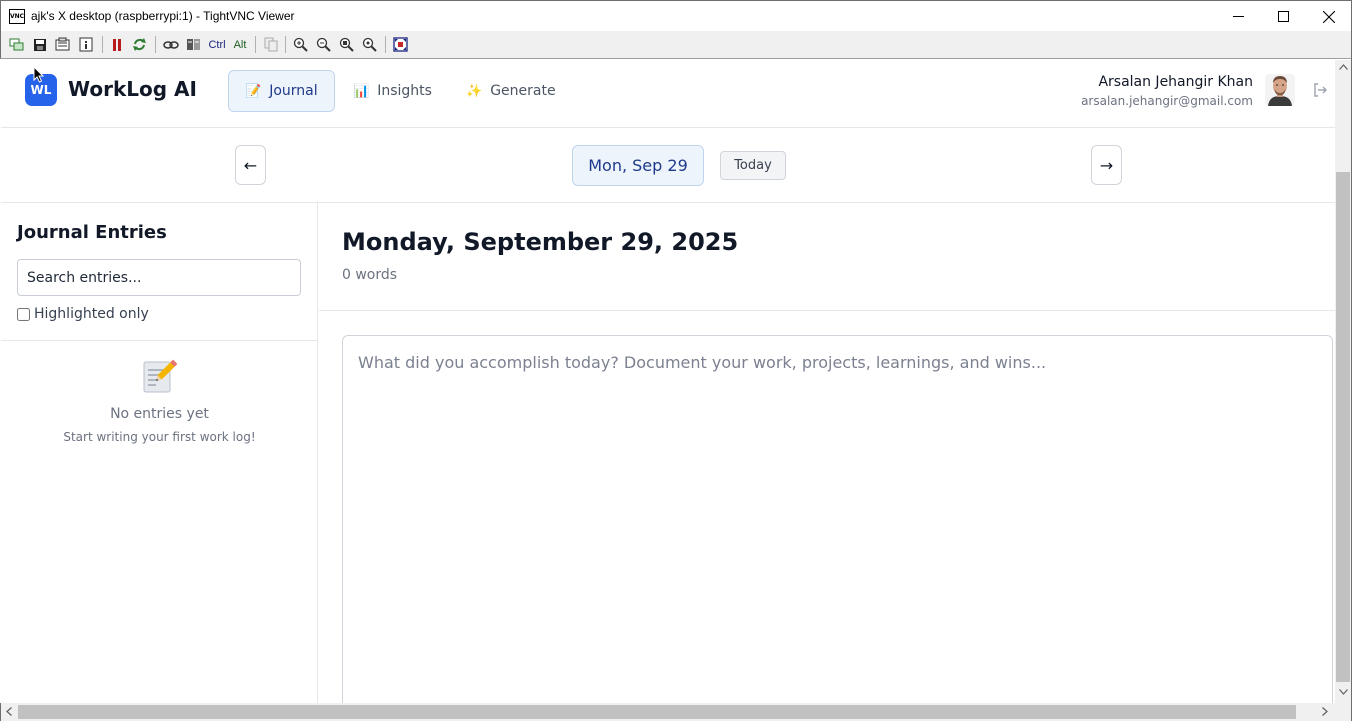  I want to click on tab-journal: 📝 Journal, so click(281, 91).